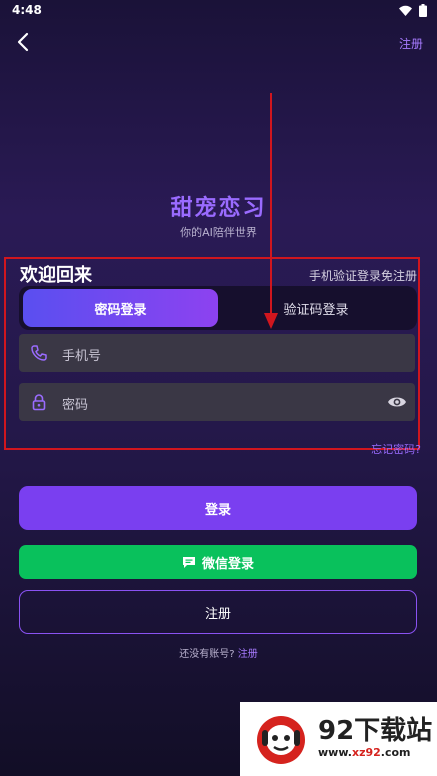 This screenshot has width=437, height=776. What do you see at coordinates (218, 208) in the screenshot?
I see `app-title: 甜宠恋习` at bounding box center [218, 208].